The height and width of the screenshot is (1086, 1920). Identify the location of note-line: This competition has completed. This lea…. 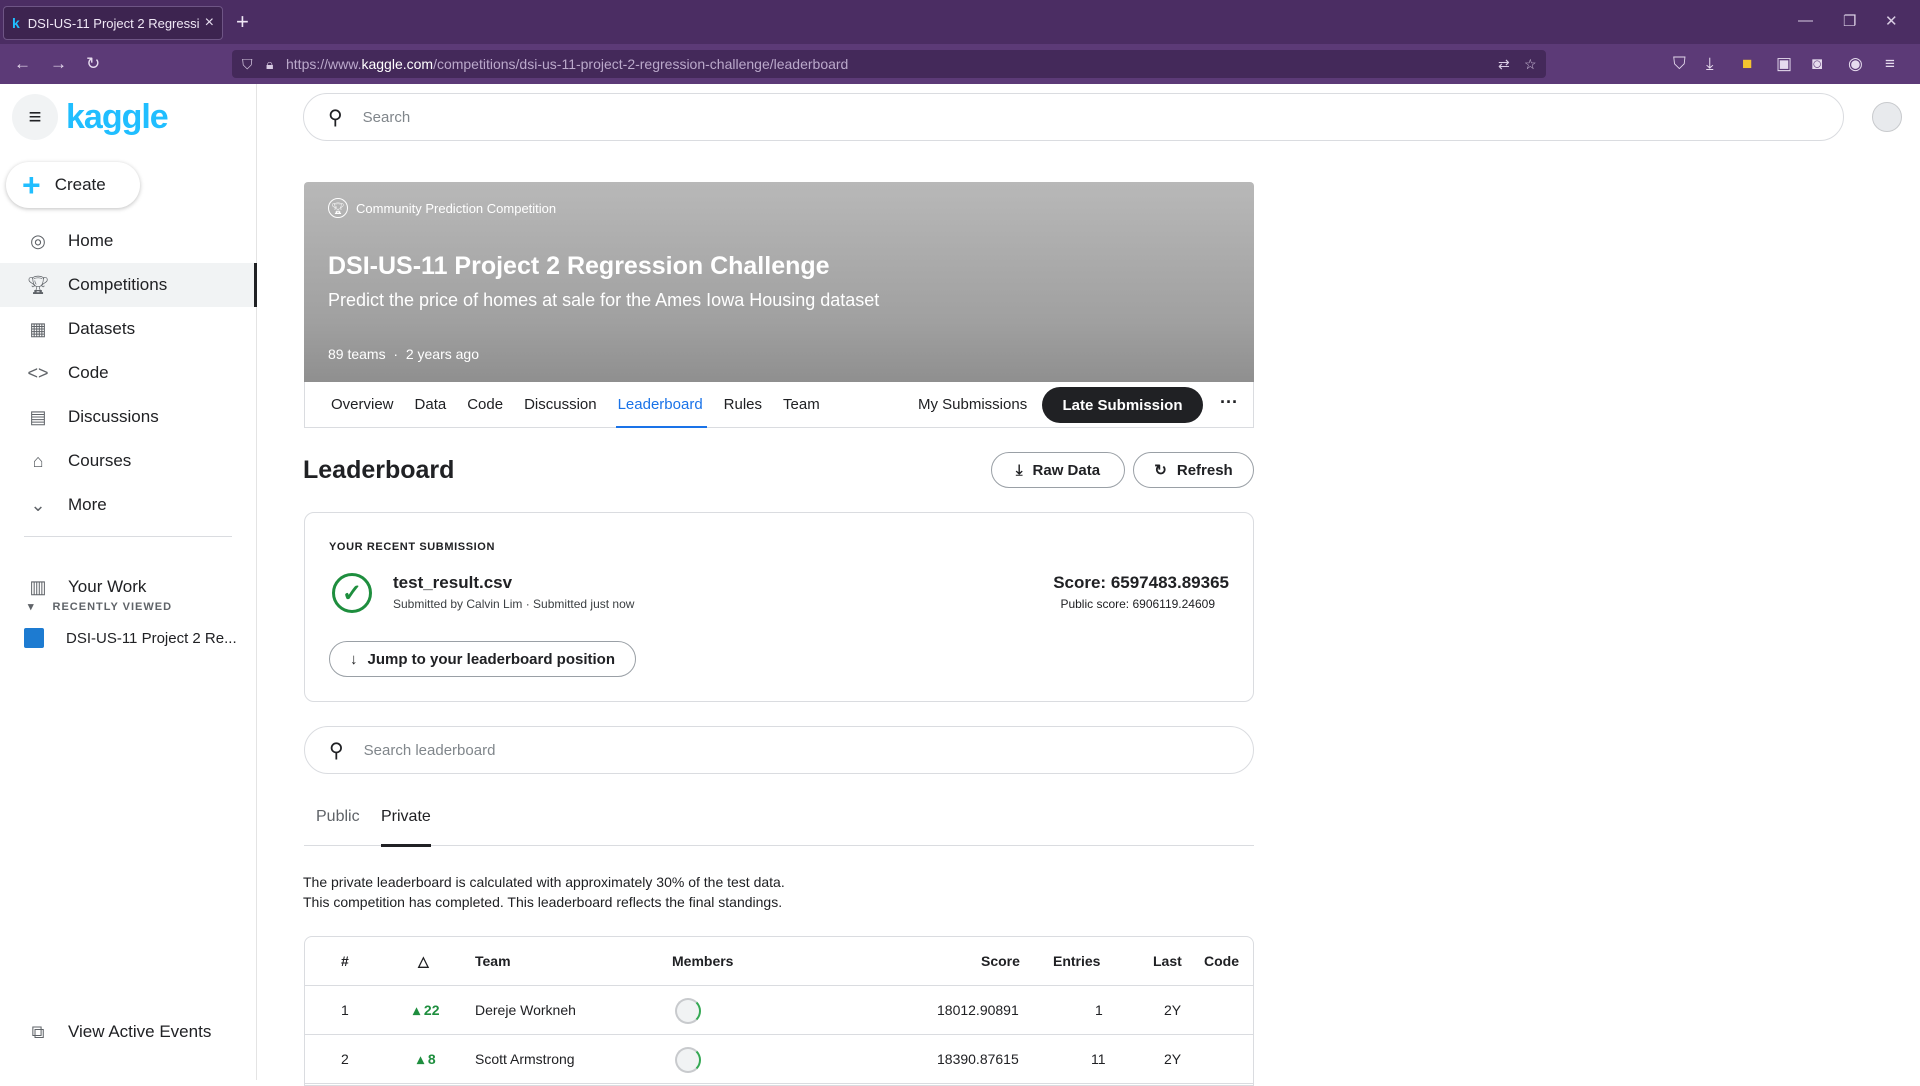
(543, 902).